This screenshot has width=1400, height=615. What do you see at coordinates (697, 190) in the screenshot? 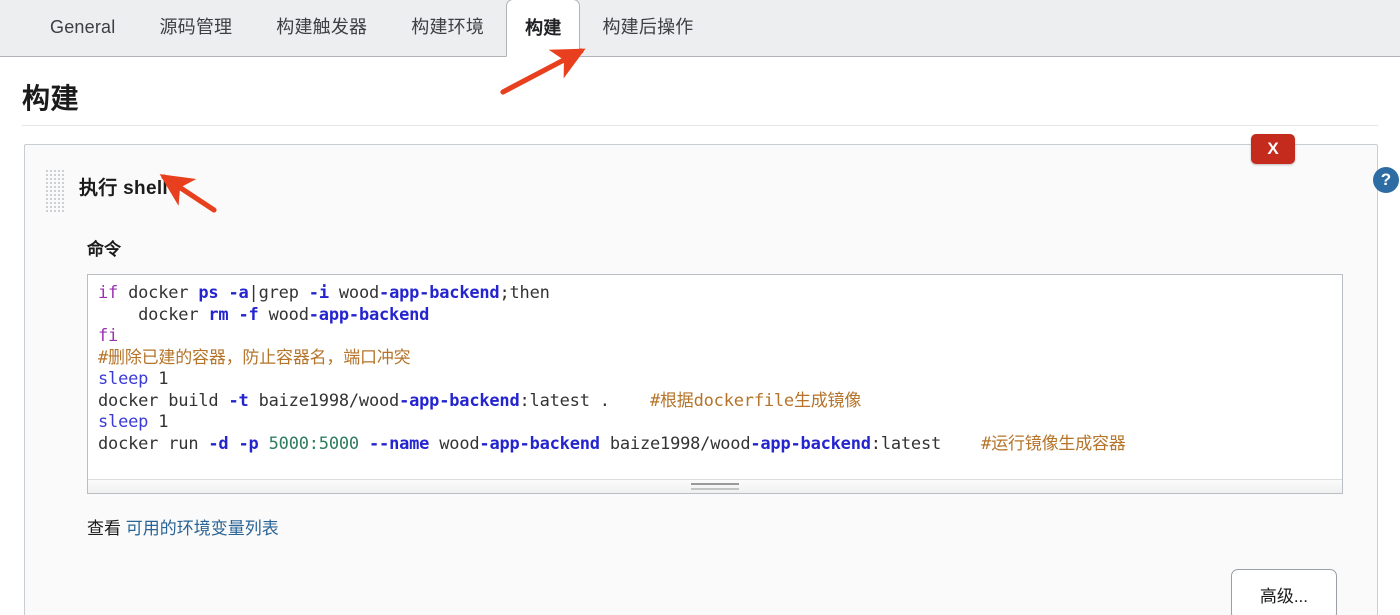
I see `build-step-header: 执行 shell` at bounding box center [697, 190].